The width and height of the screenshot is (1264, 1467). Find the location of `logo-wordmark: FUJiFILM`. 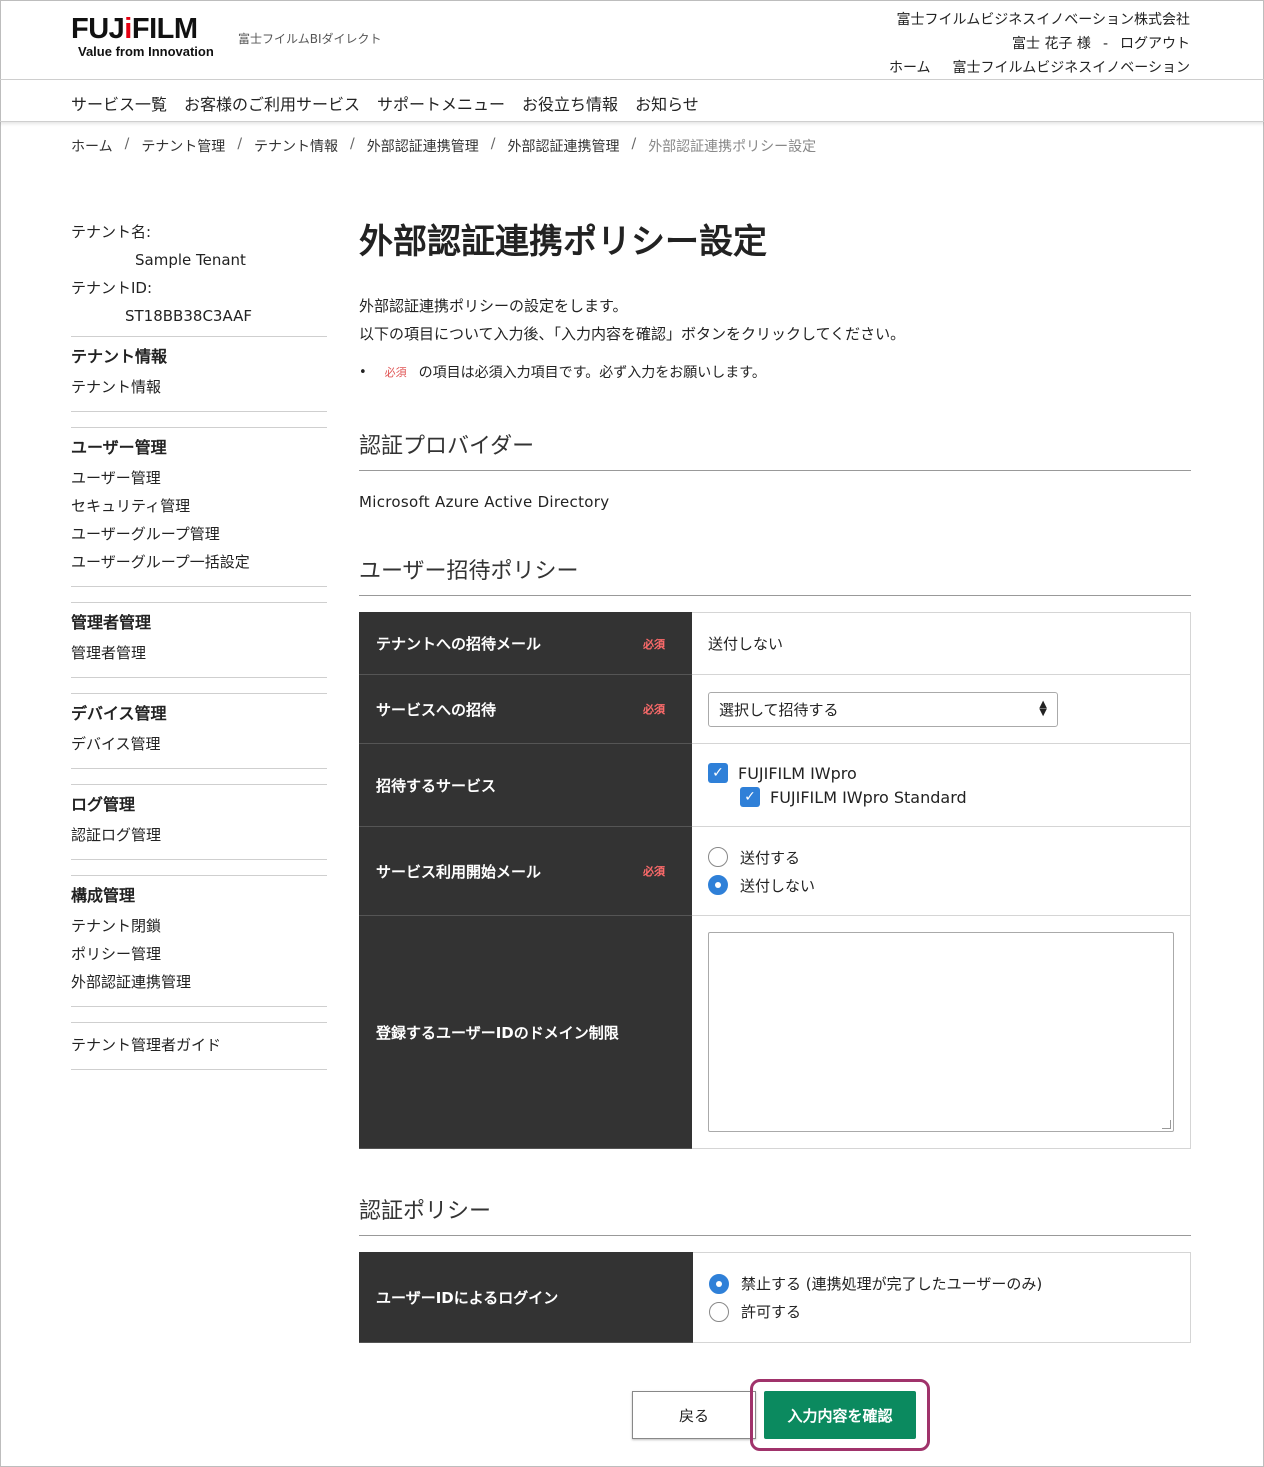

logo-wordmark: FUJiFILM is located at coordinates (134, 29).